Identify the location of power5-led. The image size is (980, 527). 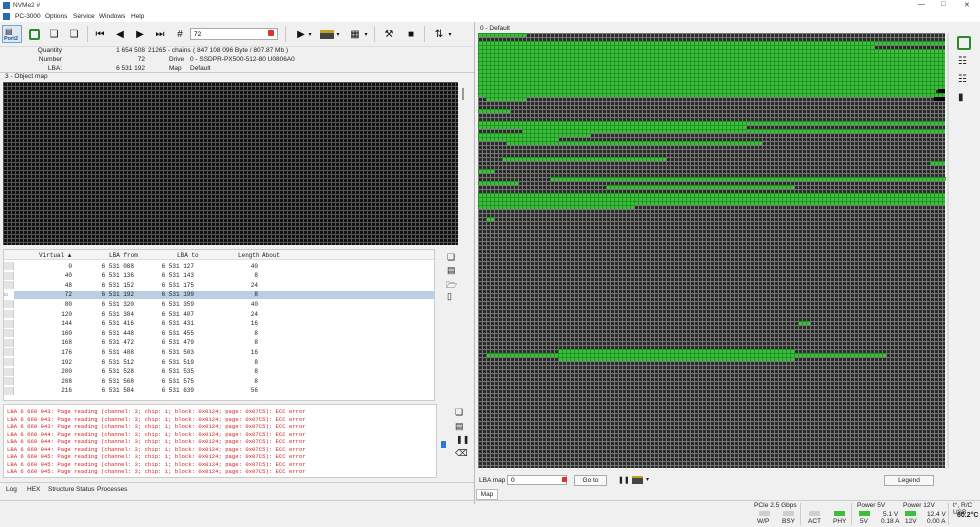
(864, 513).